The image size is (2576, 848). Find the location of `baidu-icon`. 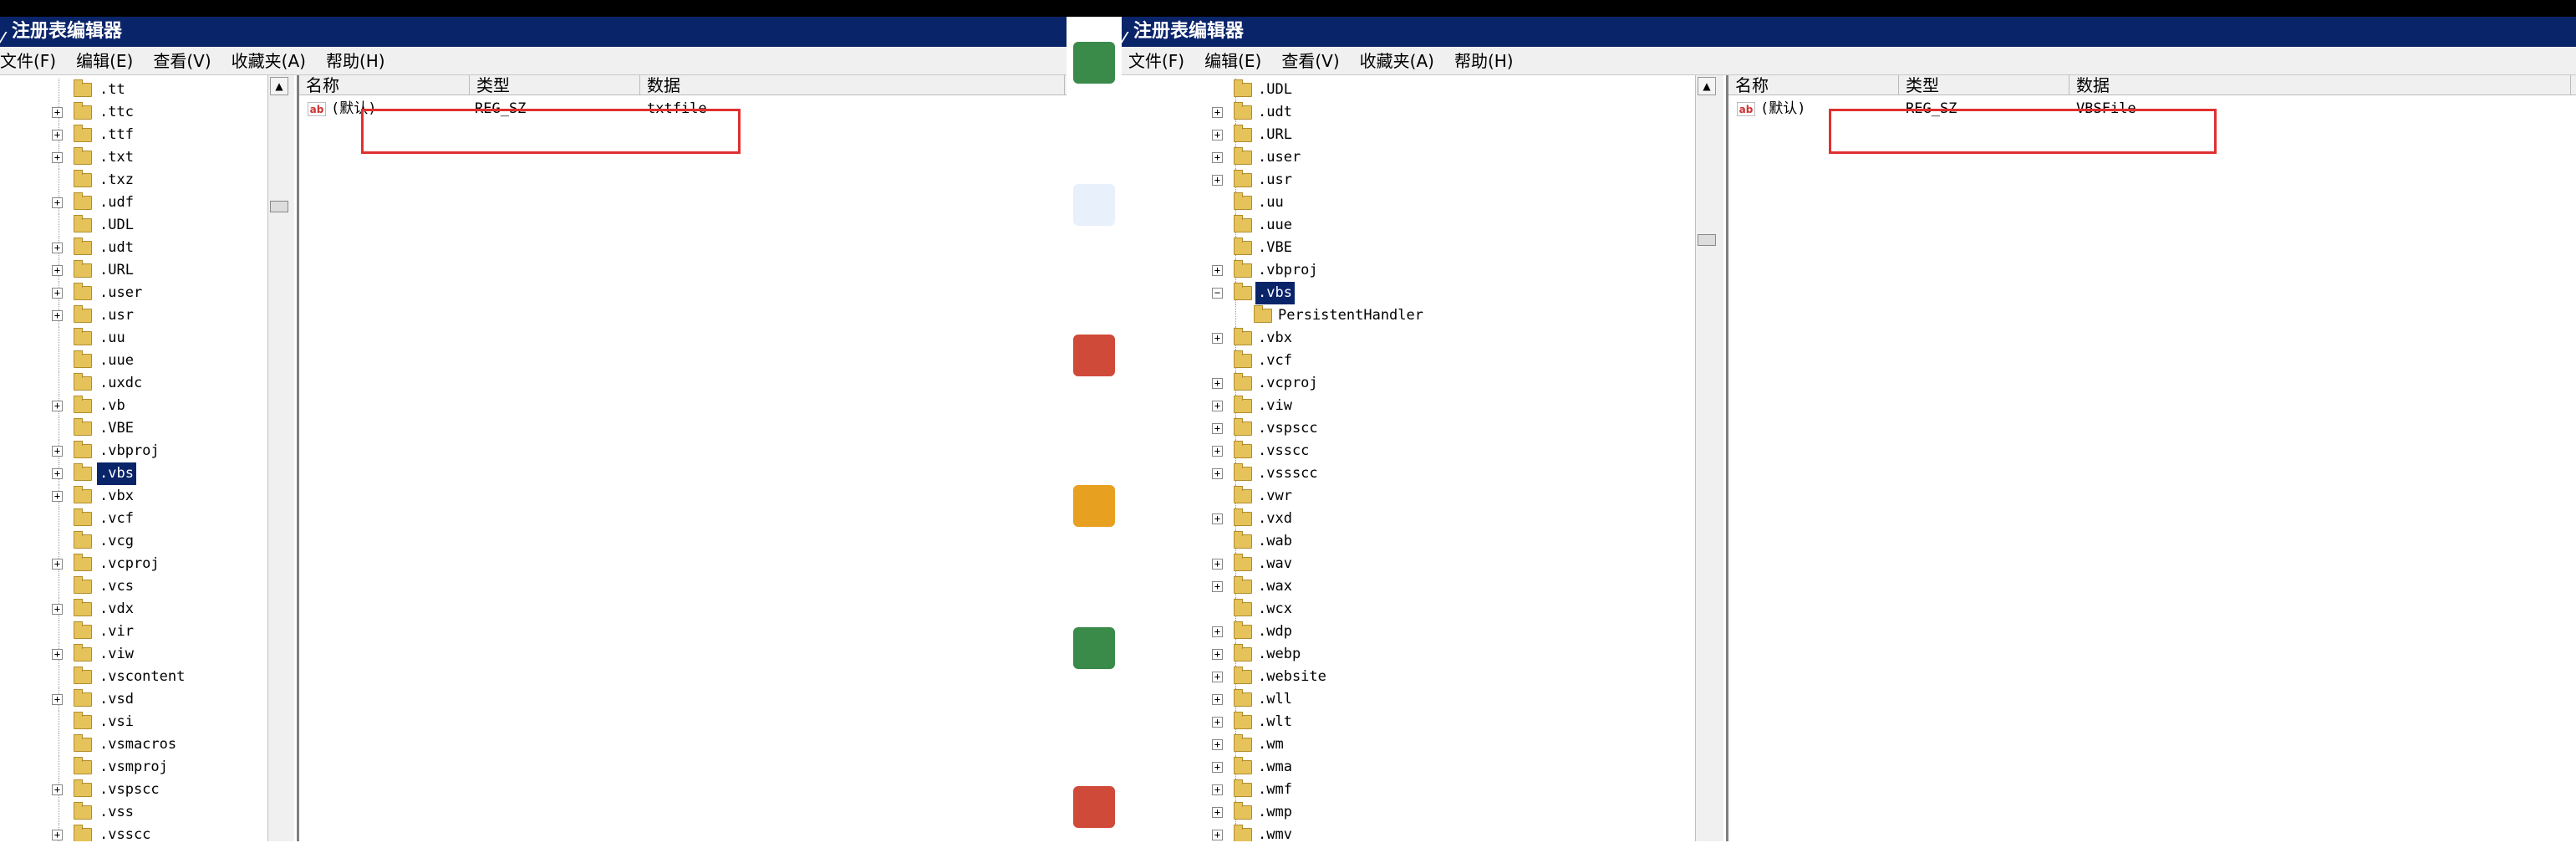

baidu-icon is located at coordinates (1094, 205).